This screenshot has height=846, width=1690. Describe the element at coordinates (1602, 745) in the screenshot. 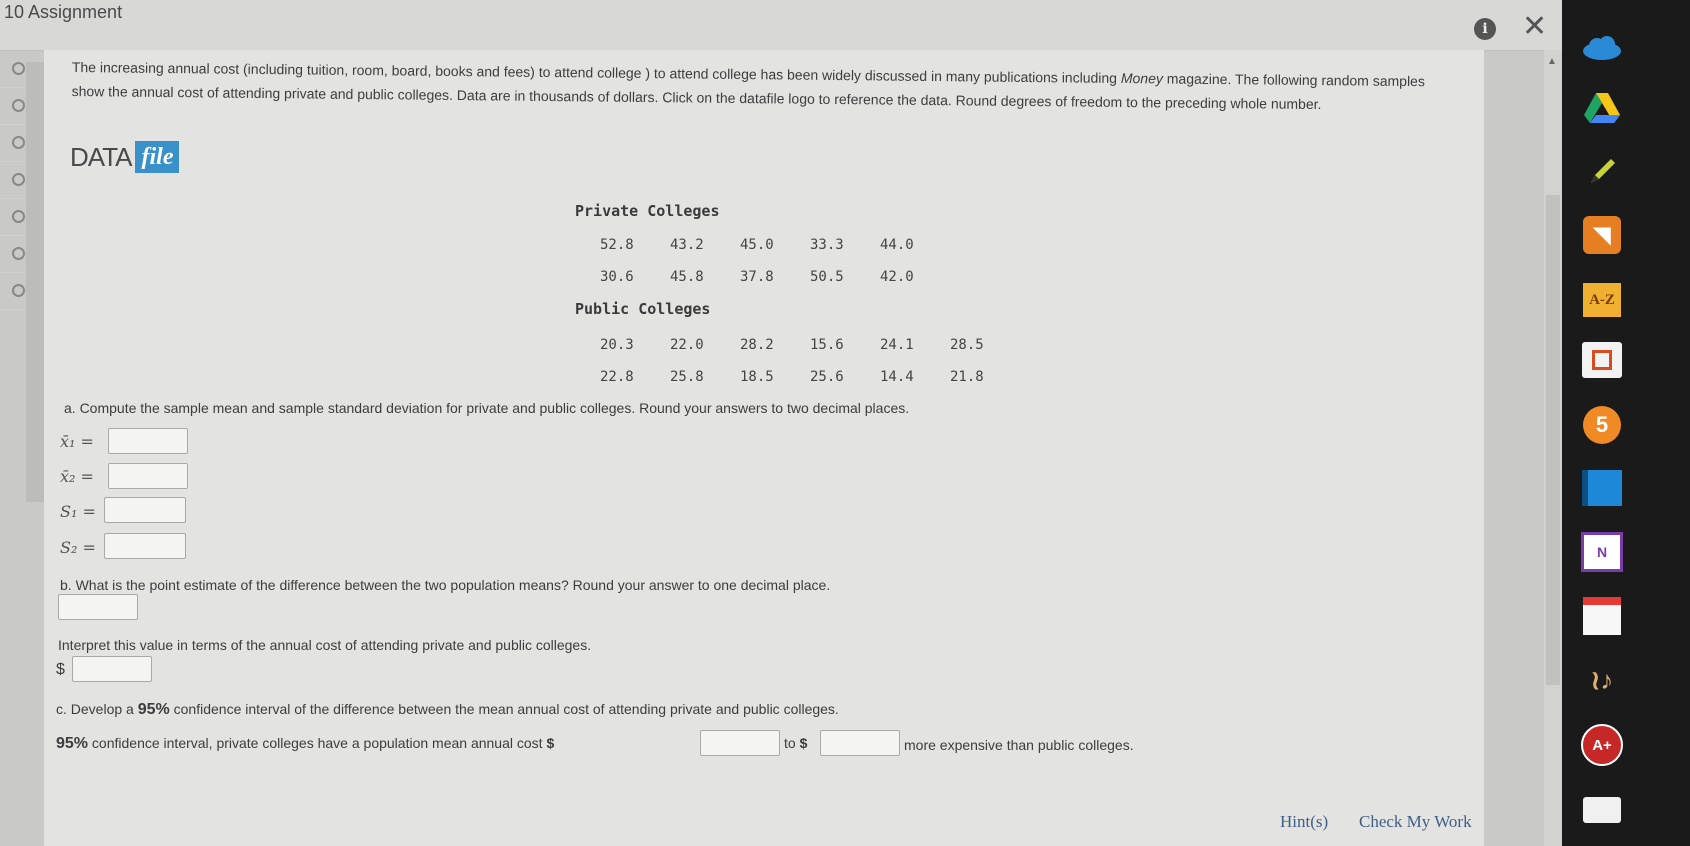

I see `aplus-icon: A+` at that location.